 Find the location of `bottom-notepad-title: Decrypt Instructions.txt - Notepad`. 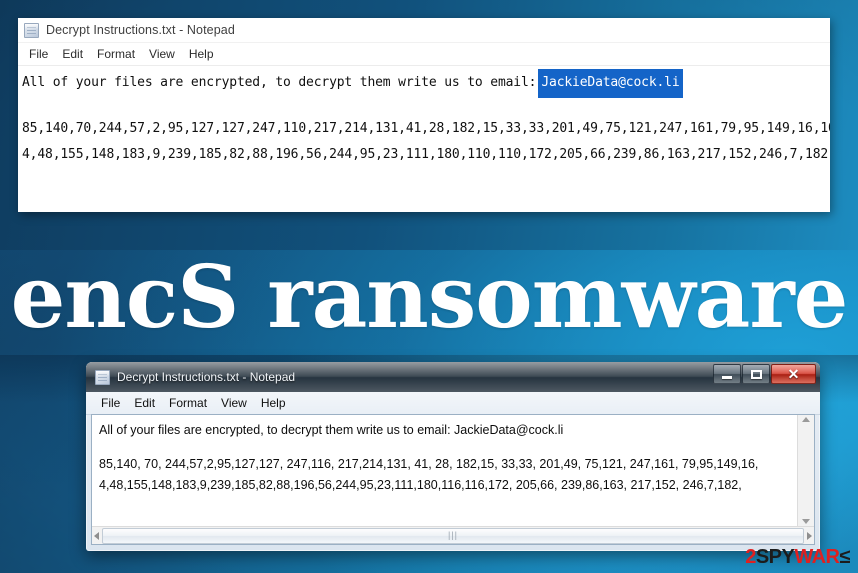

bottom-notepad-title: Decrypt Instructions.txt - Notepad is located at coordinates (206, 377).